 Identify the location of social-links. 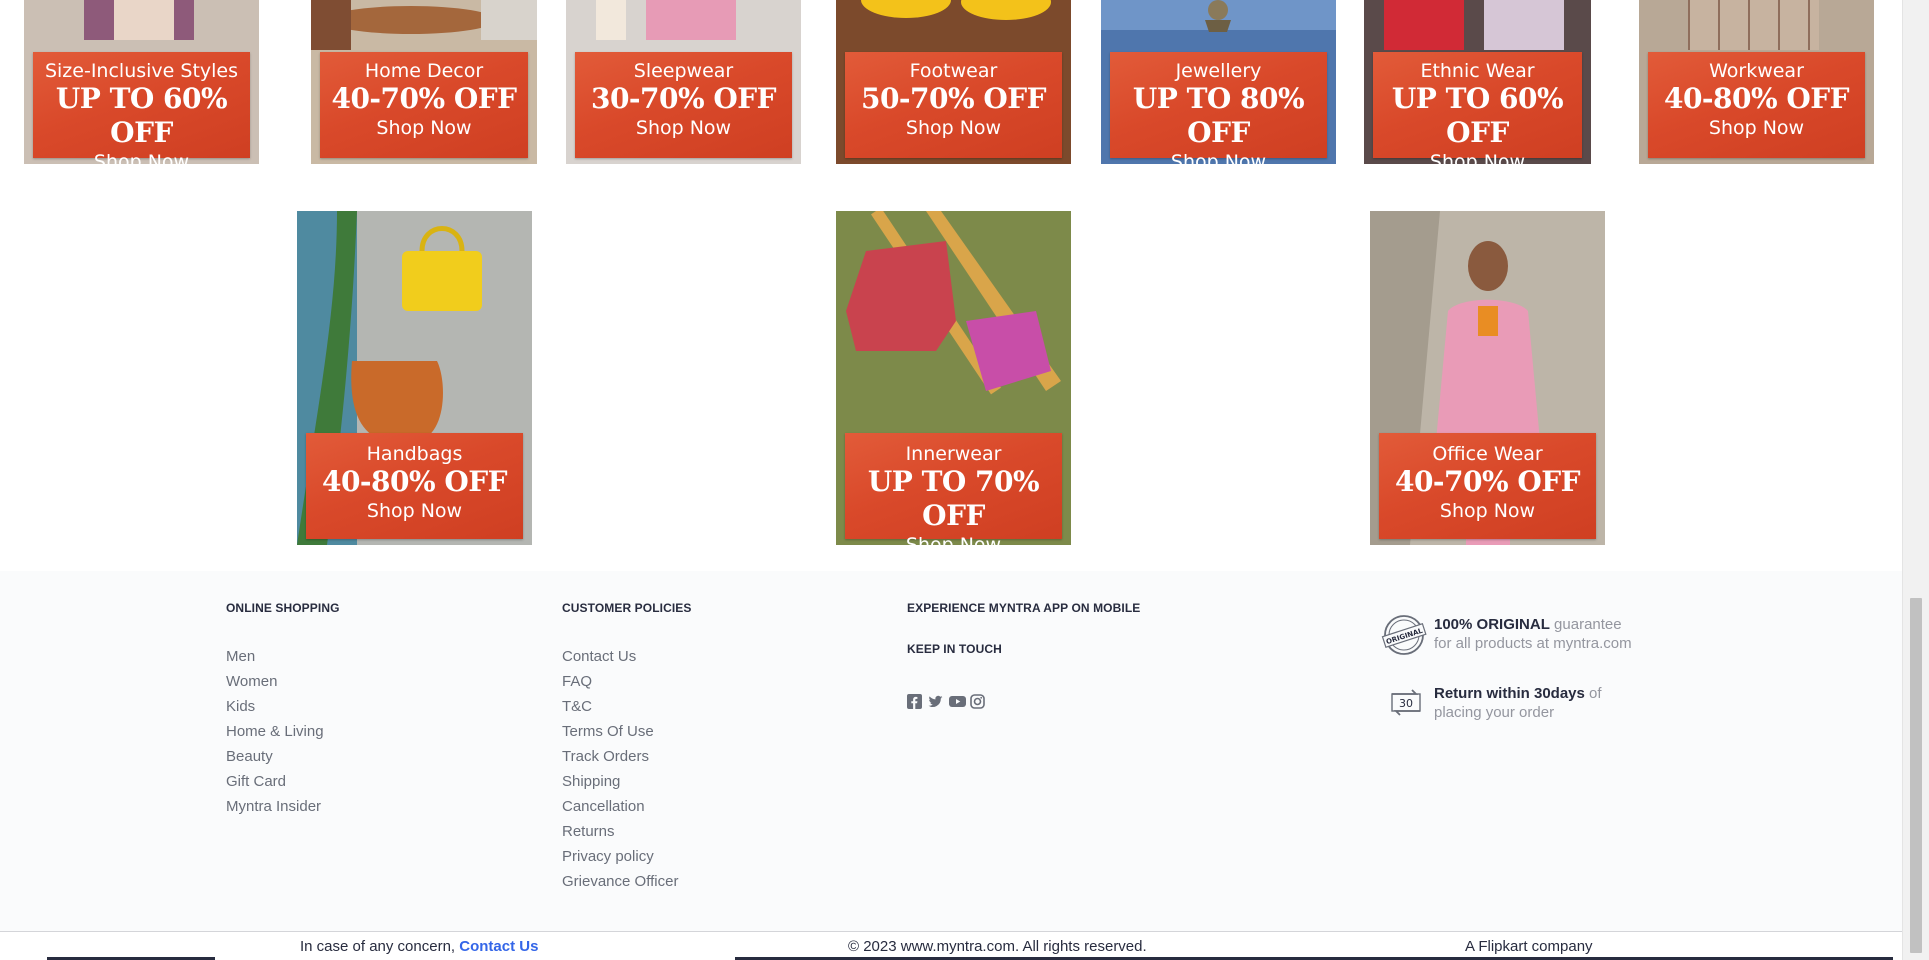
(1023, 701).